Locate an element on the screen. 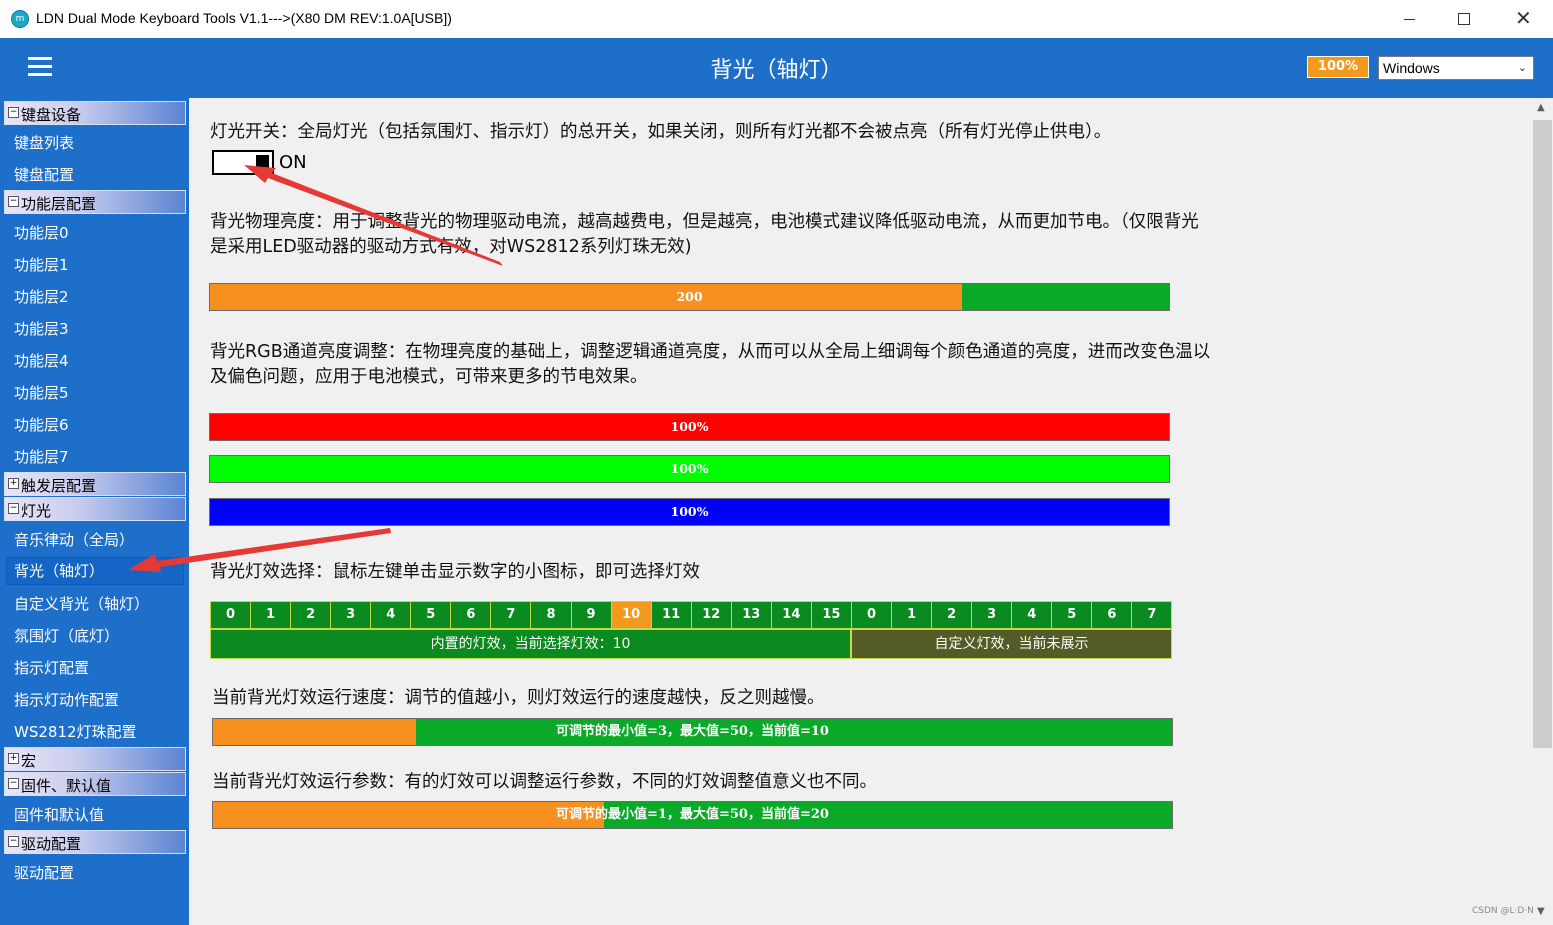 The image size is (1553, 925). sidebar-item-custom-backlight: 自定义背光（轴灯） is located at coordinates (81, 603).